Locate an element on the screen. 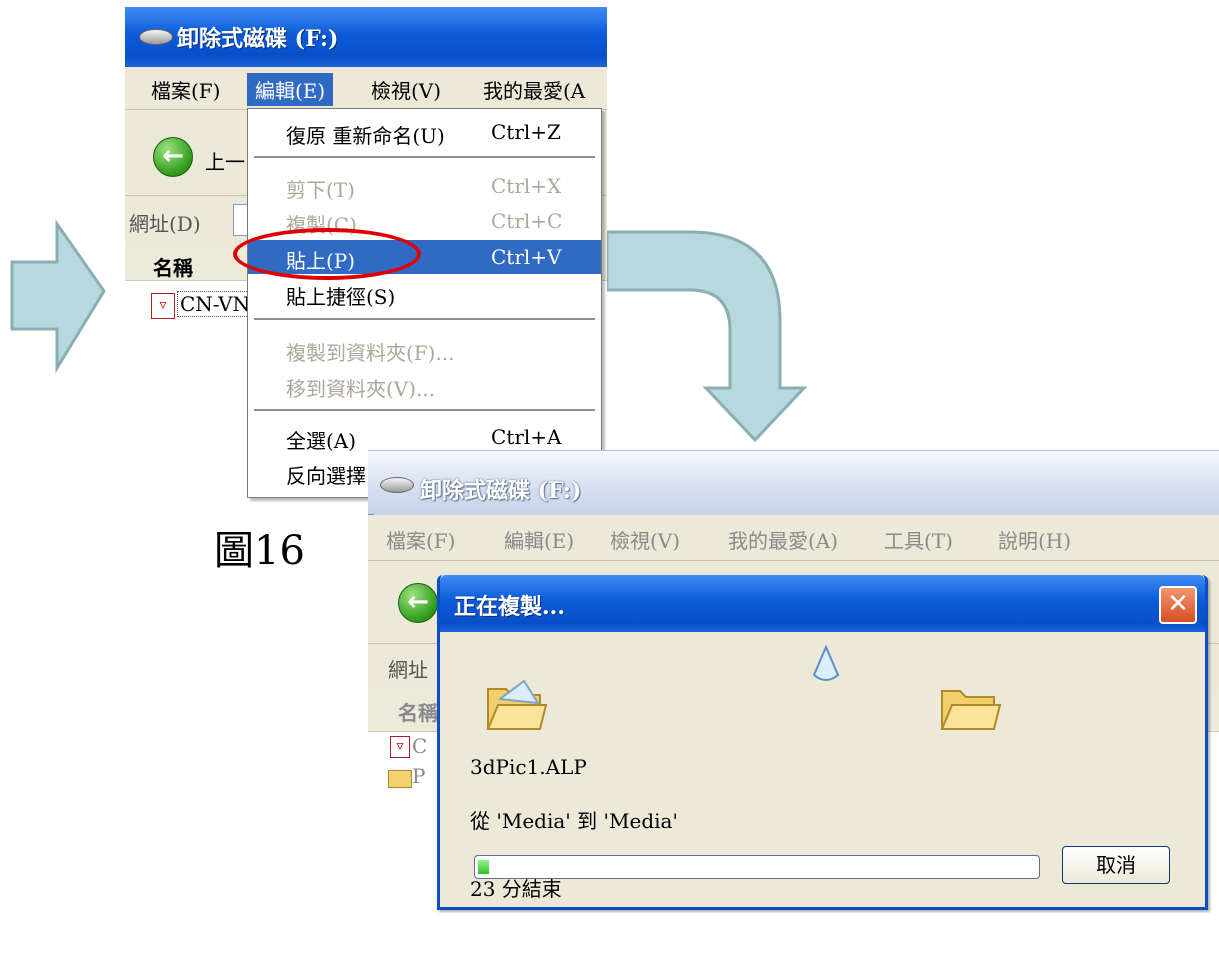  close-icon: ✕ is located at coordinates (1178, 605).